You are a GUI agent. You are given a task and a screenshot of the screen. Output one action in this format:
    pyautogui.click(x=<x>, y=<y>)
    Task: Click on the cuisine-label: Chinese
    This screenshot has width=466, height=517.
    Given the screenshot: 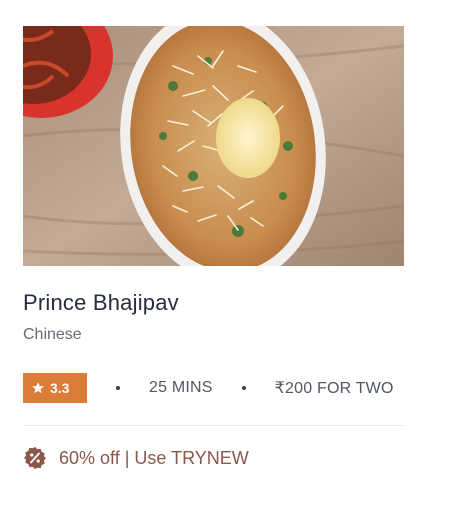 What is the action you would take?
    pyautogui.click(x=52, y=334)
    